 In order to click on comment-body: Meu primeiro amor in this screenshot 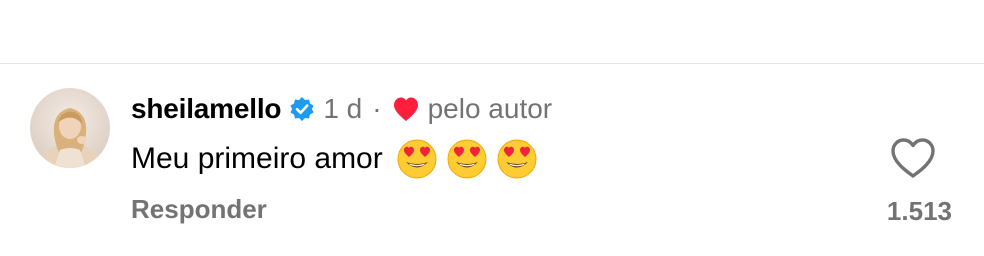, I will do `click(334, 159)`.